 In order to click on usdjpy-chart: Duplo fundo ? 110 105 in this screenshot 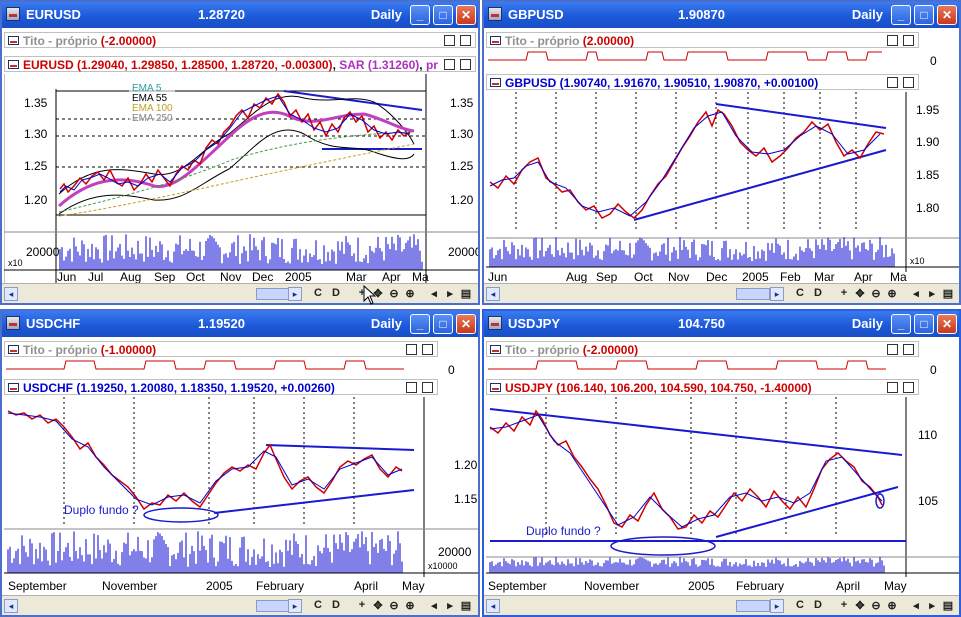, I will do `click(723, 487)`.